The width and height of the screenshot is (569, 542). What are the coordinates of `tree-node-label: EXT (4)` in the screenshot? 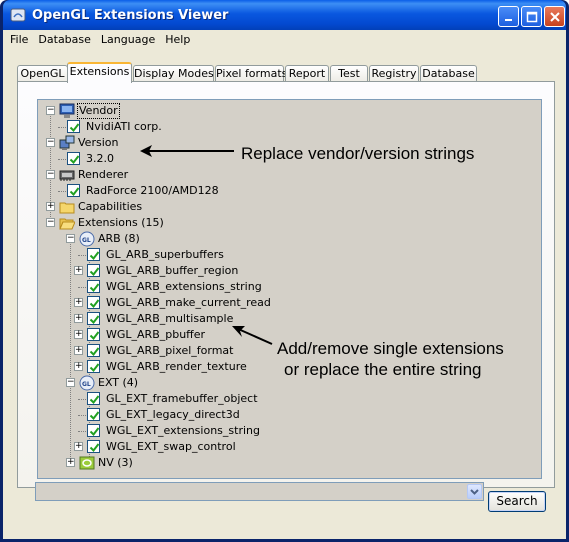 It's located at (118, 382).